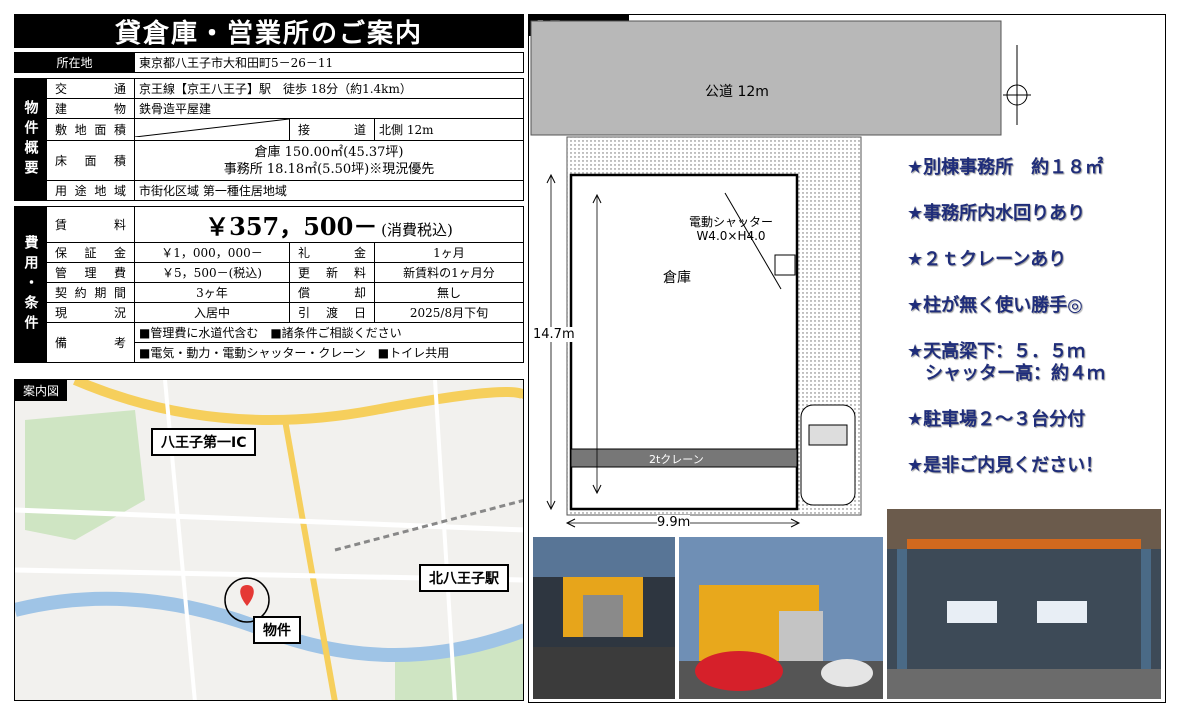  I want to click on note-line-2: ■電気・動力・電動シャッター・クレーン ■トイレ共用, so click(329, 352).